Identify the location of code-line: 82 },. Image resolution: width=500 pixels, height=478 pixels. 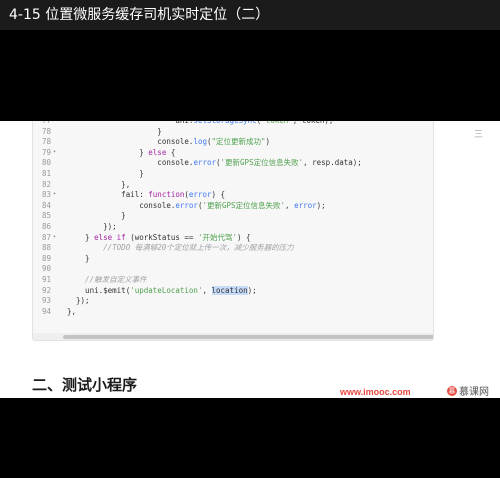
(233, 184).